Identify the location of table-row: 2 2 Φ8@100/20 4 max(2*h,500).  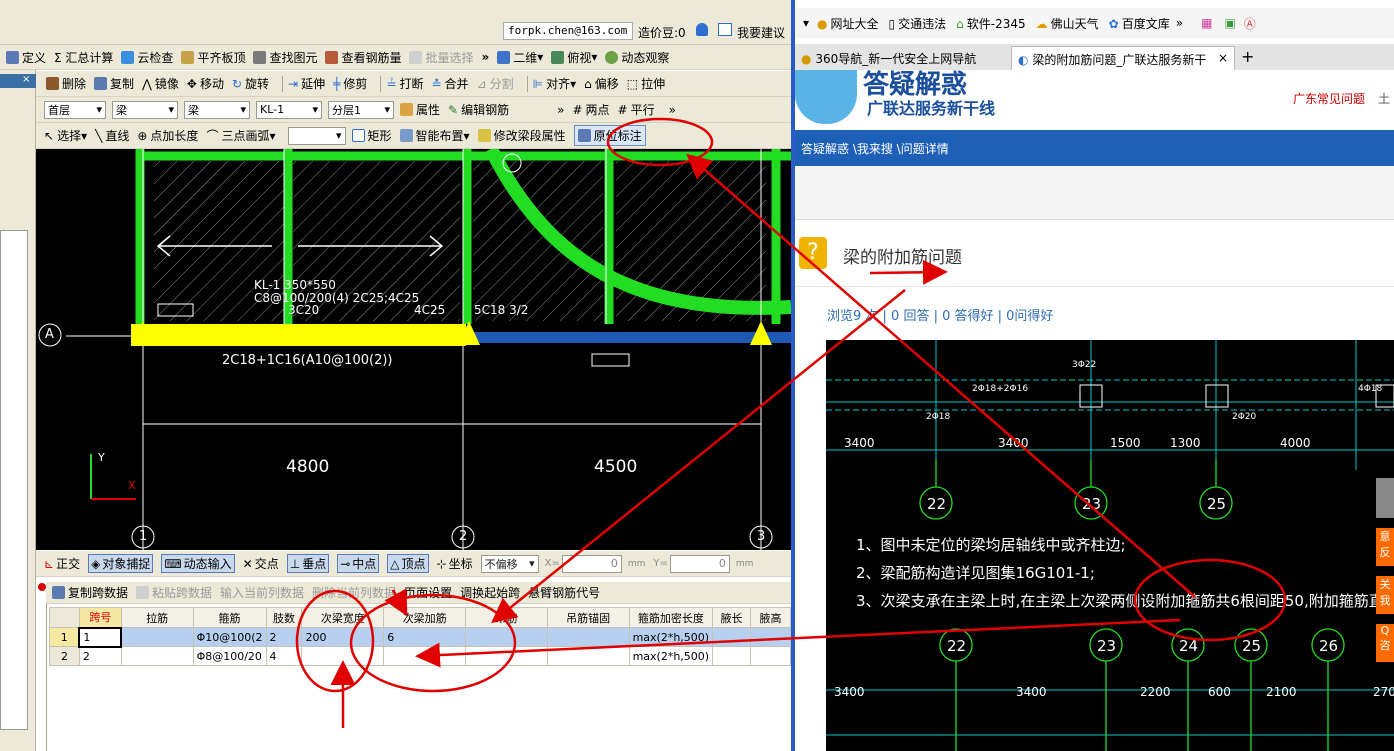
(420, 656).